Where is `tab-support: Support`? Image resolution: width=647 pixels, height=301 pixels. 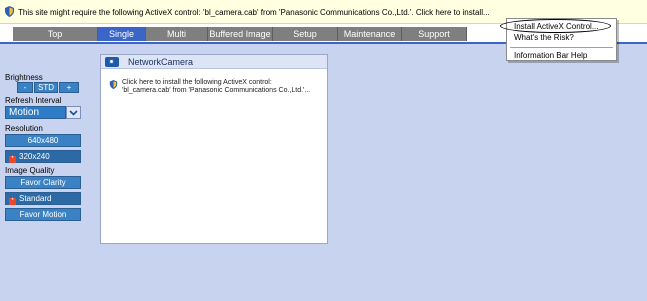
tab-support: Support is located at coordinates (434, 34).